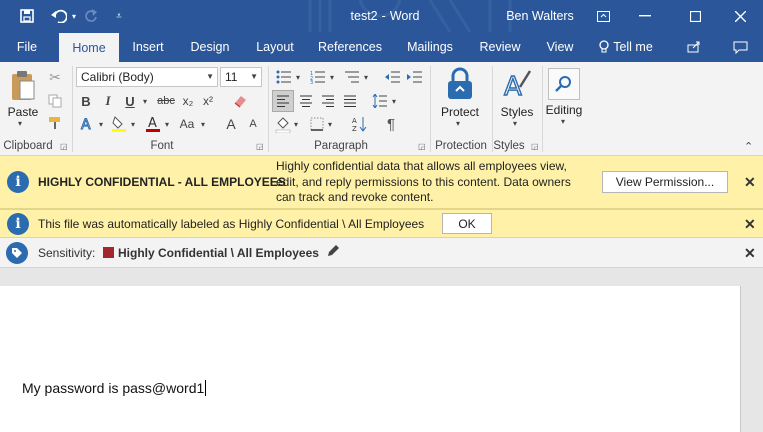  I want to click on tab-layout: Layout, so click(275, 47).